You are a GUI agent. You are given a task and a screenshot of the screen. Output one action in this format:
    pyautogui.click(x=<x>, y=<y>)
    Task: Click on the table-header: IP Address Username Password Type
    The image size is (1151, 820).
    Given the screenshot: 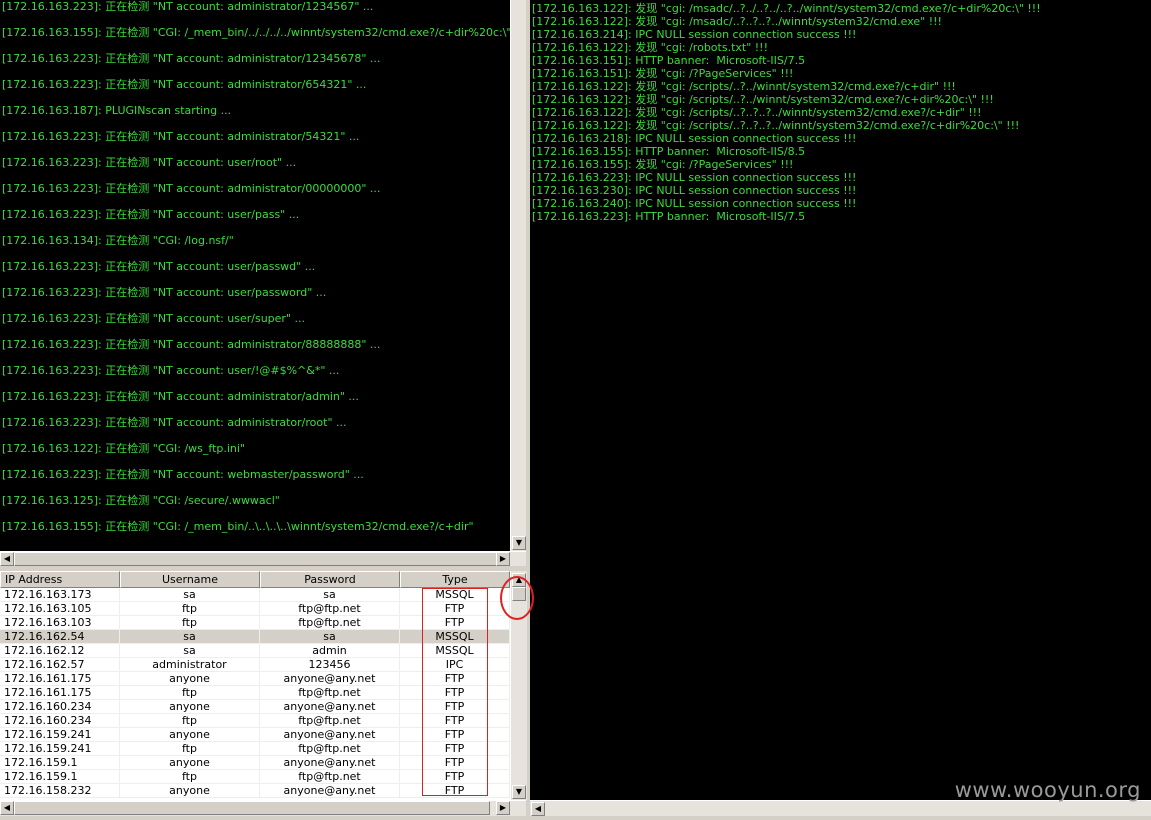 What is the action you would take?
    pyautogui.click(x=255, y=579)
    